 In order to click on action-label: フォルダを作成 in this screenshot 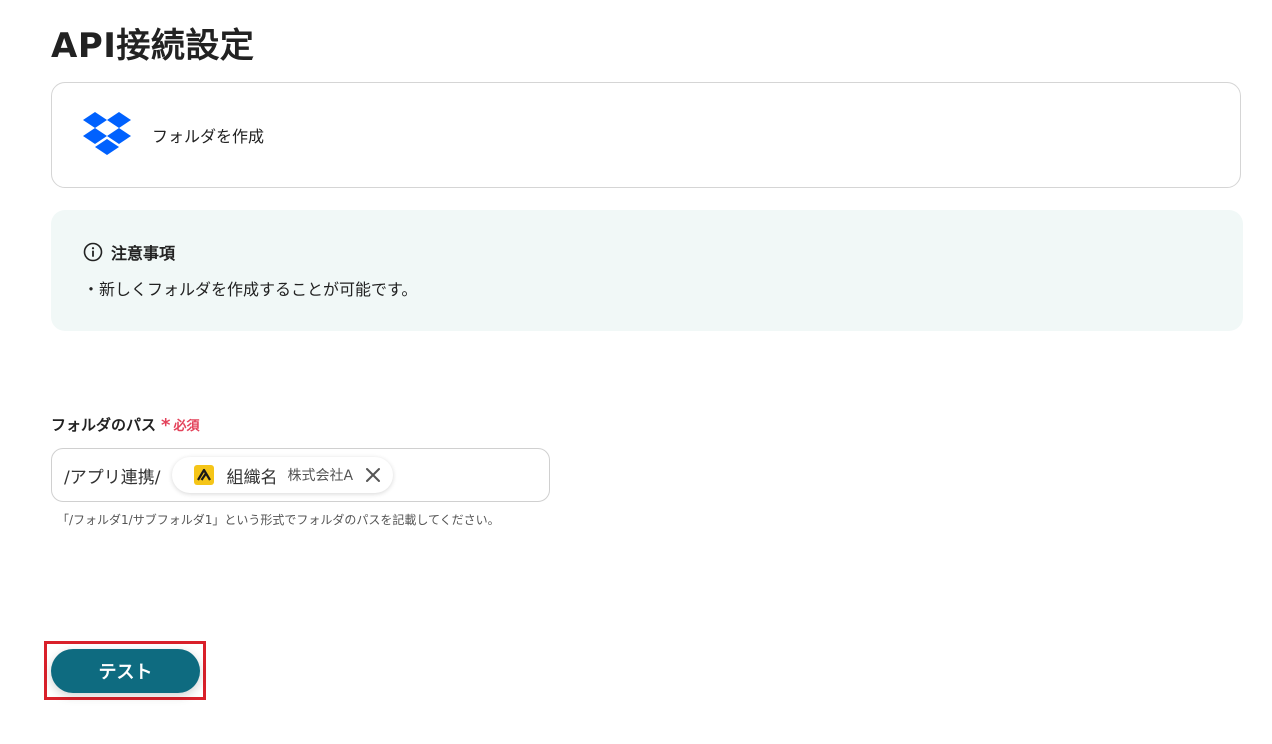, I will do `click(208, 136)`.